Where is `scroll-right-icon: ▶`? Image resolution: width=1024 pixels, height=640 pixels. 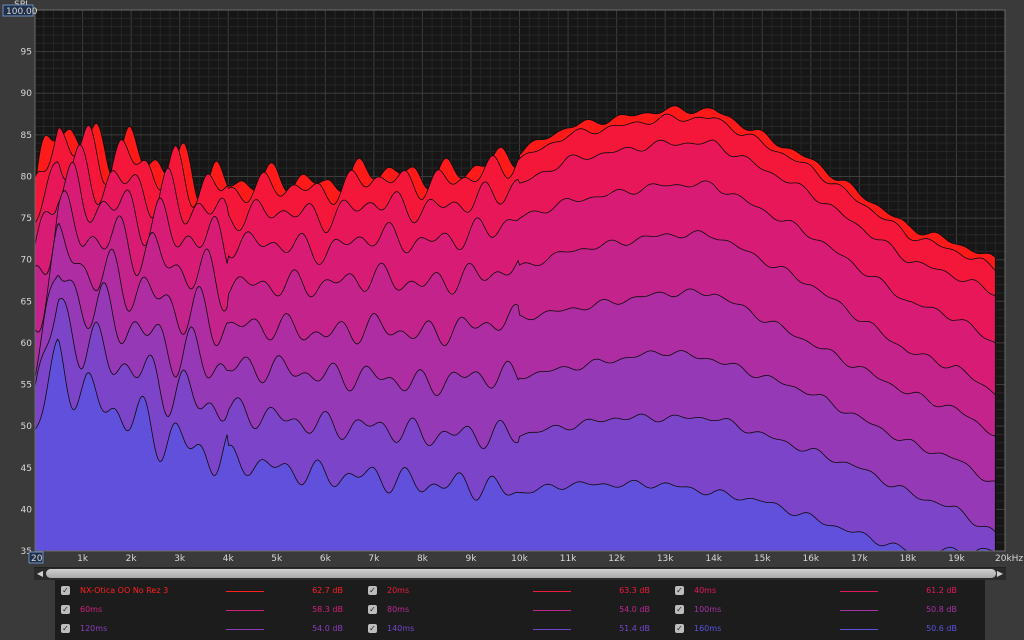 scroll-right-icon: ▶ is located at coordinates (1000, 574).